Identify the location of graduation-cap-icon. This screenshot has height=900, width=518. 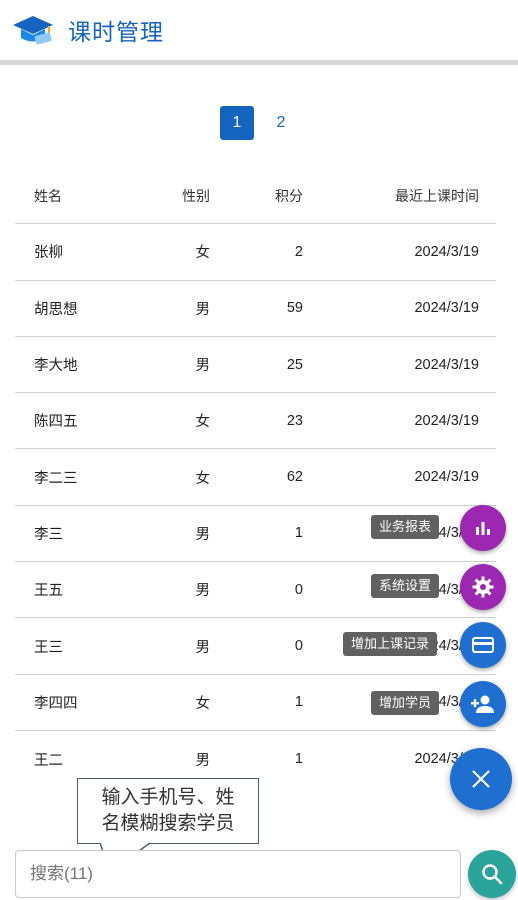
(33, 30).